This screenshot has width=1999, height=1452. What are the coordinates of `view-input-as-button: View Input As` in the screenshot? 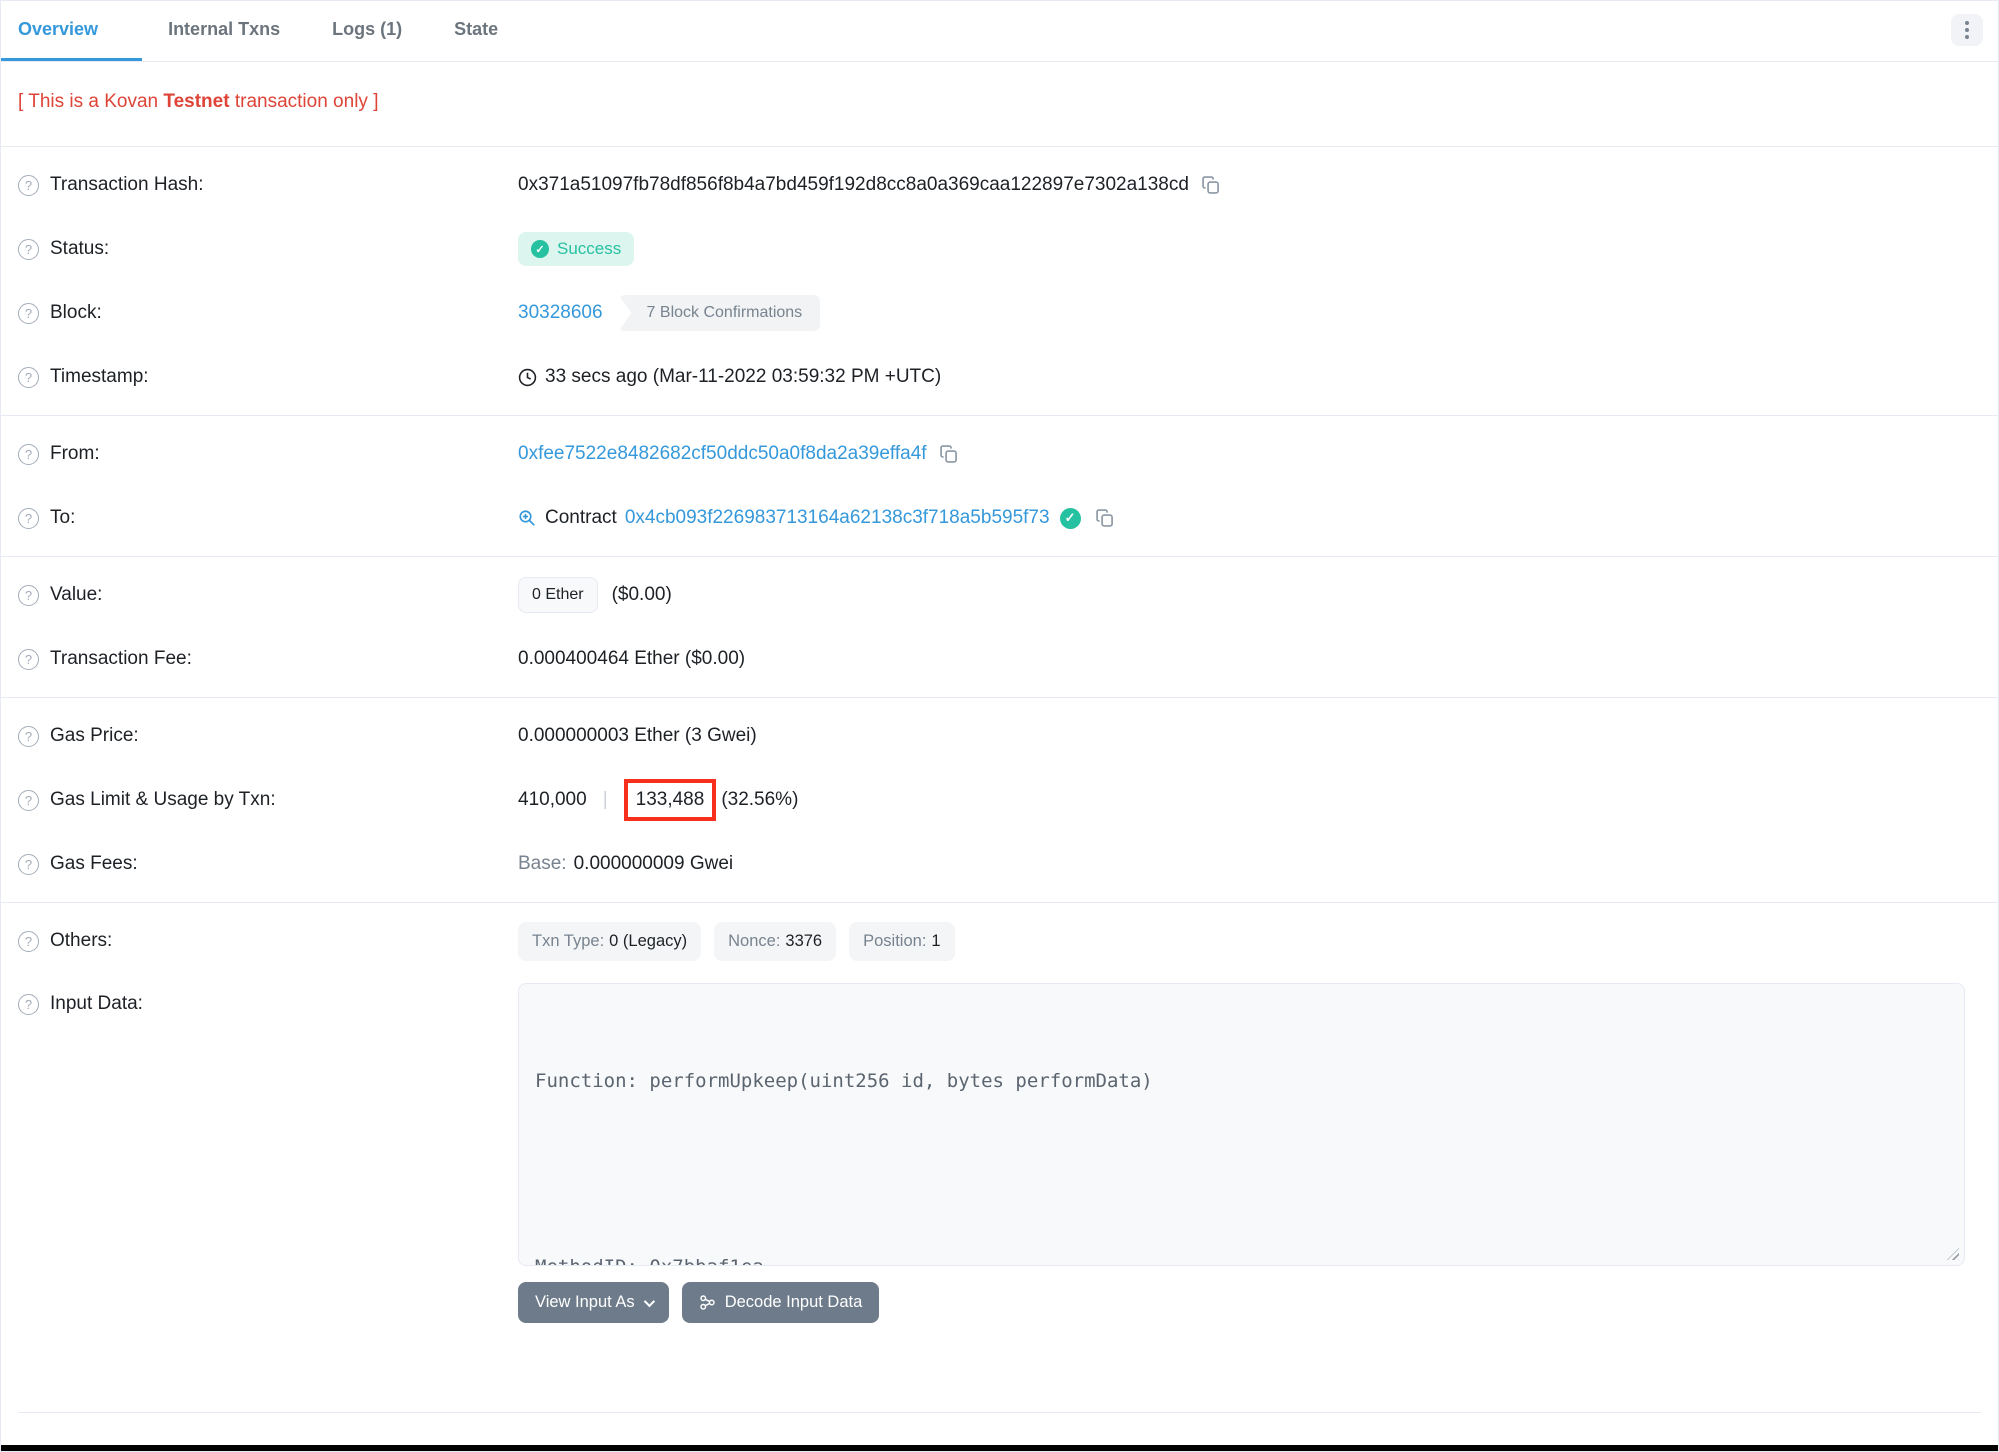 It's located at (593, 1302).